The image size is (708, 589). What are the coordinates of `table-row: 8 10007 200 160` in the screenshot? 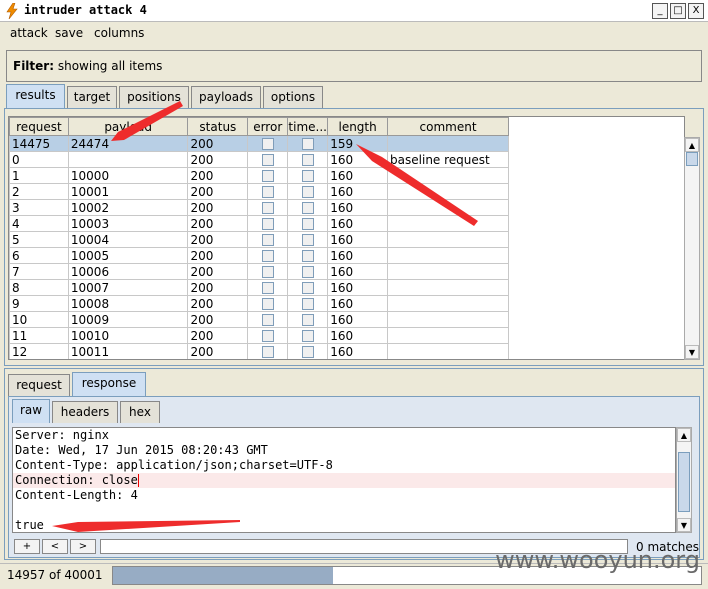 It's located at (259, 287).